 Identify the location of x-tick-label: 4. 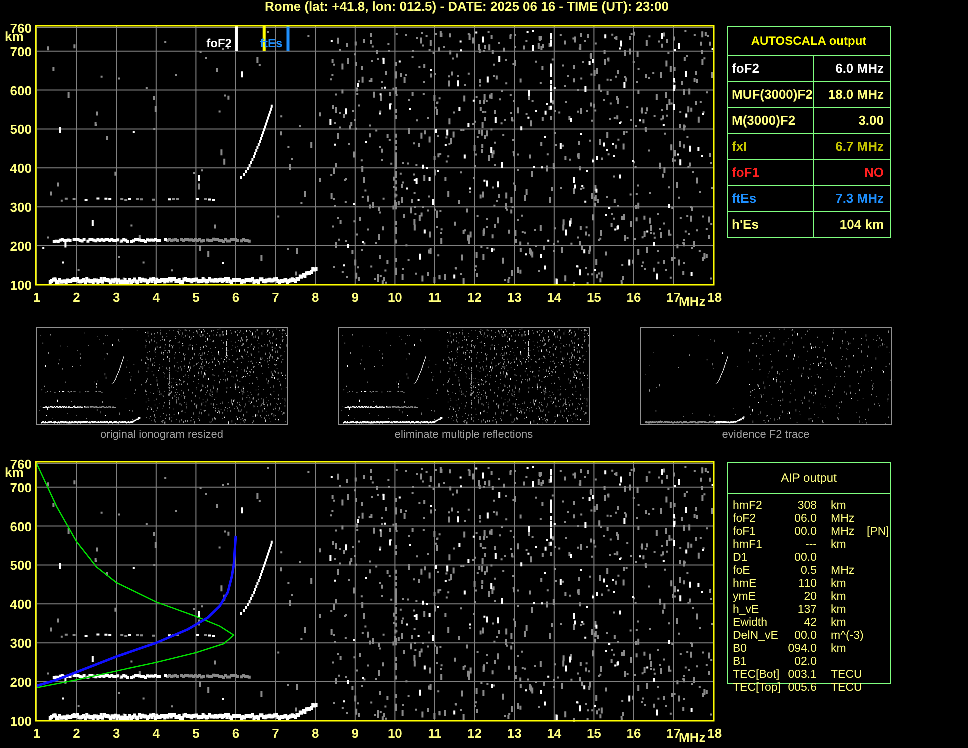
(156, 297).